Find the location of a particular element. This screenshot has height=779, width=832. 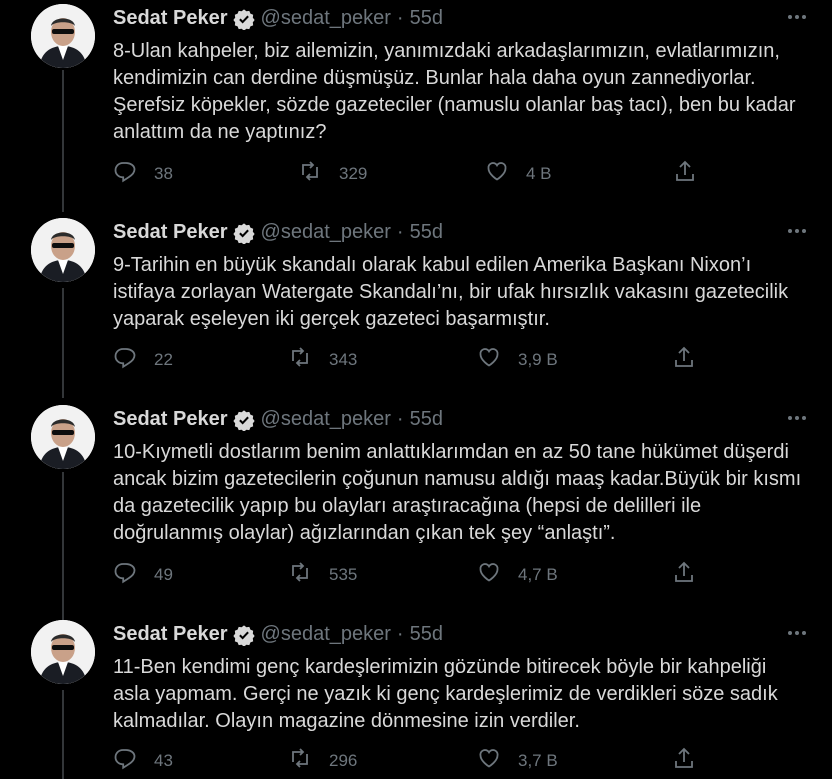

reply-button: 22 is located at coordinates (143, 359).